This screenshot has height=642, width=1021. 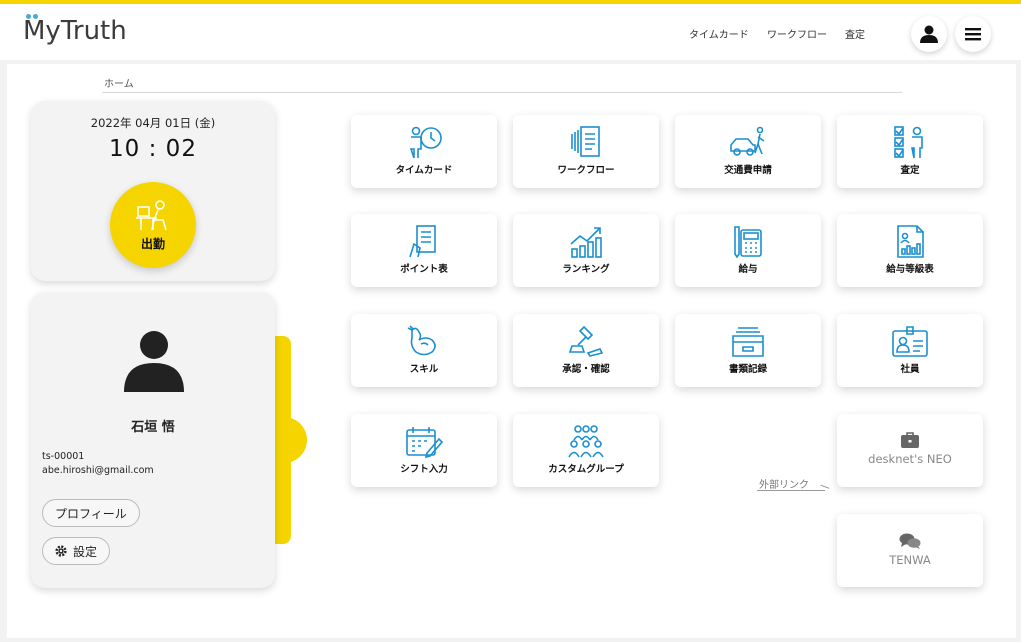 I want to click on calendar-icon, so click(x=425, y=442).